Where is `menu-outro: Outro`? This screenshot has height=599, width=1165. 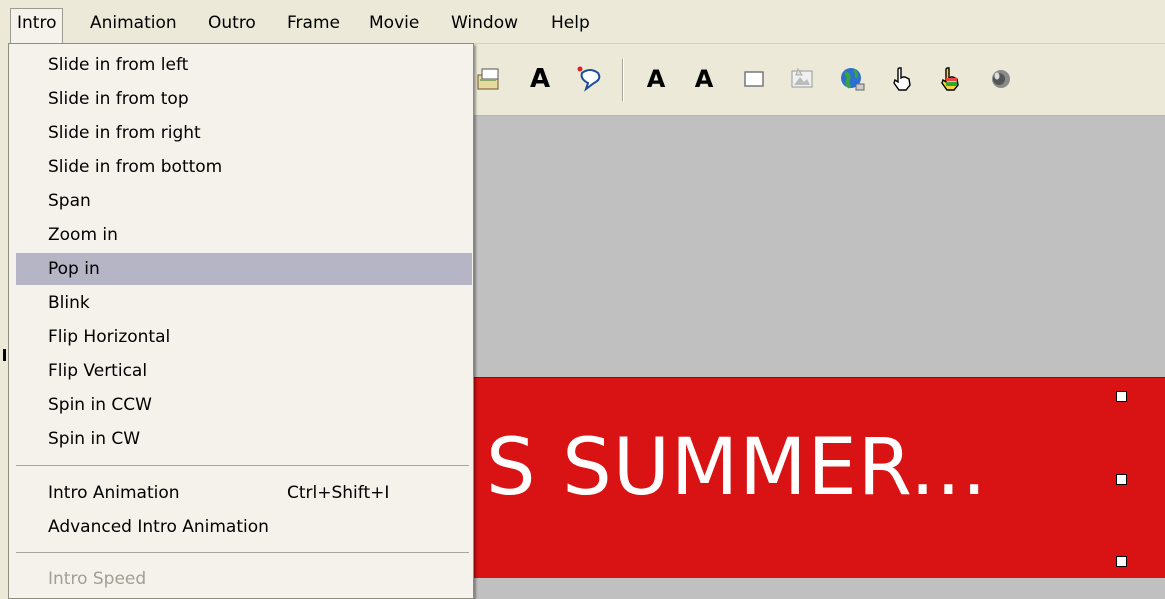 menu-outro: Outro is located at coordinates (232, 23).